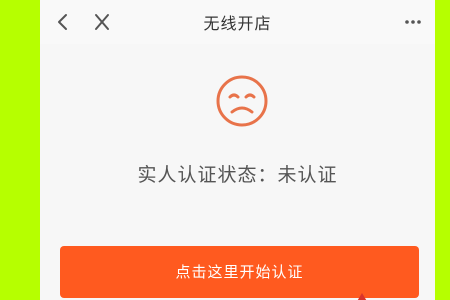 The height and width of the screenshot is (300, 450). What do you see at coordinates (413, 22) in the screenshot?
I see `more-dots-icon` at bounding box center [413, 22].